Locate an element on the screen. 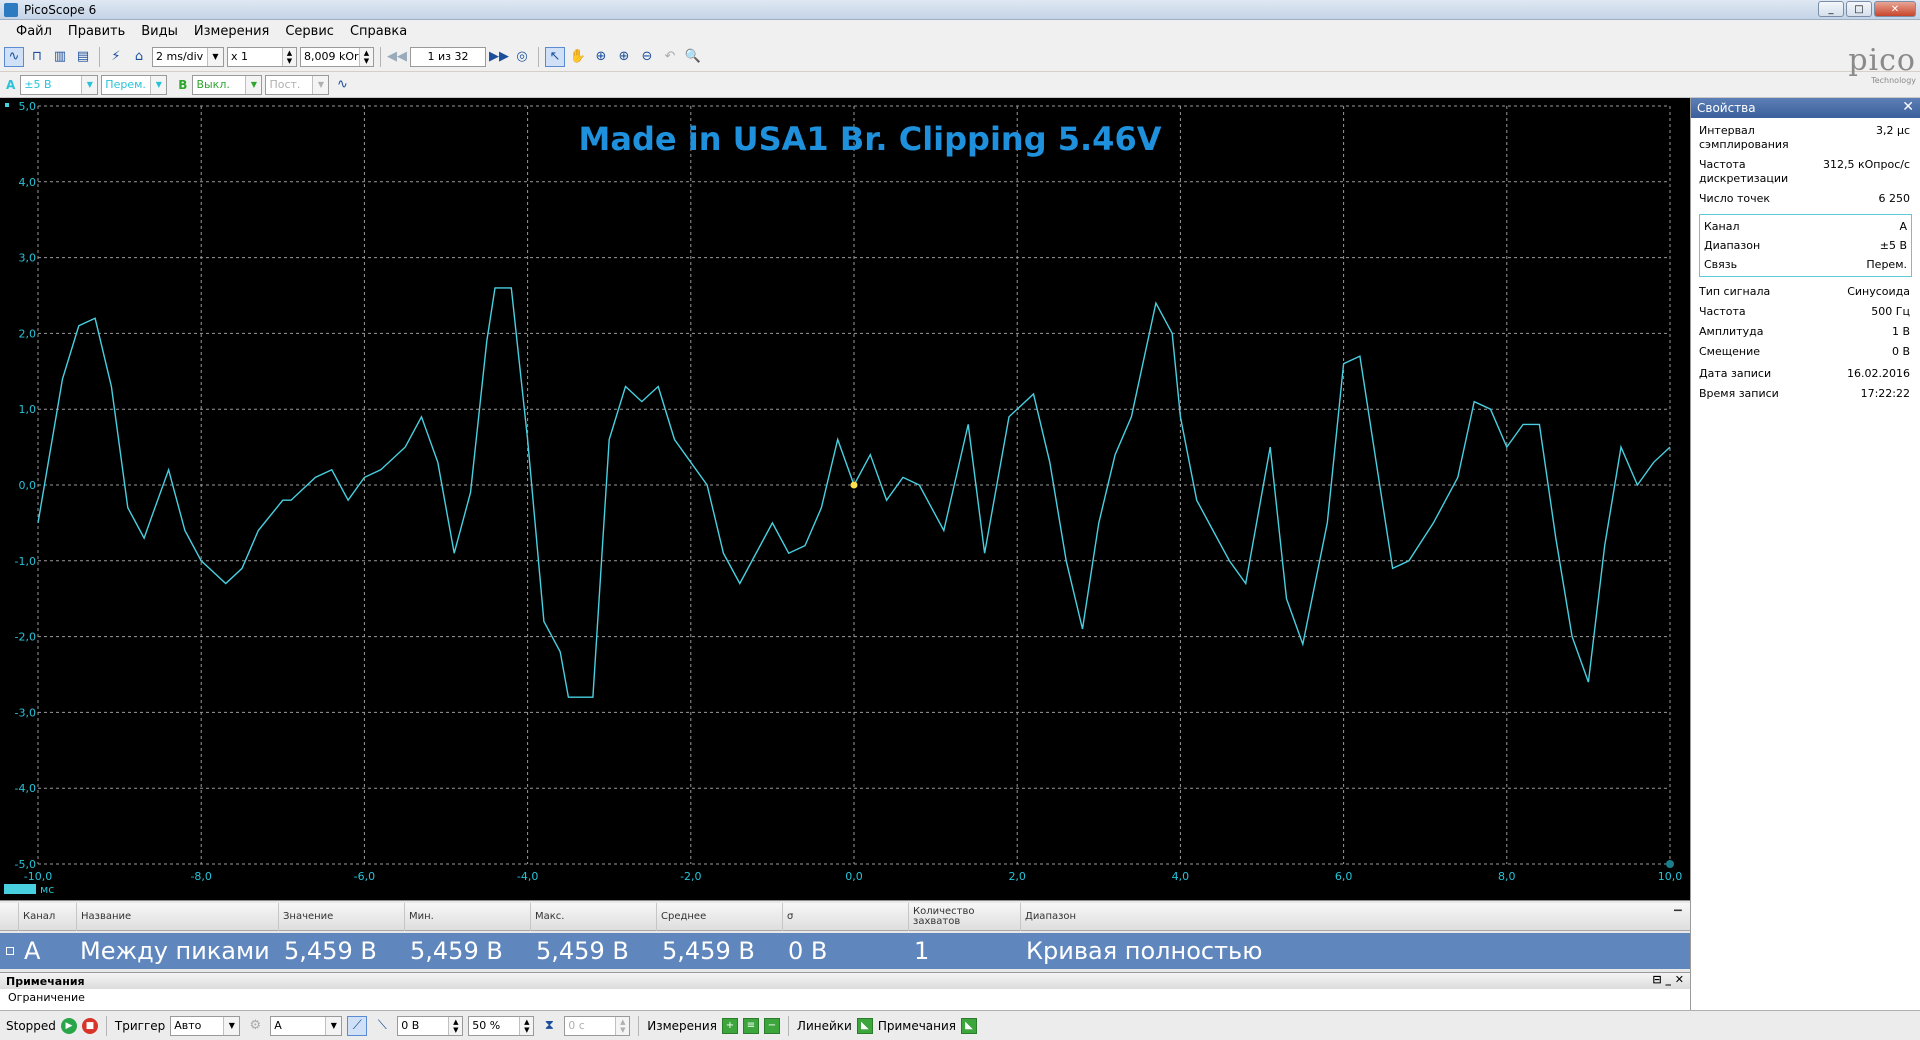  col-value: Значение is located at coordinates (341, 917).